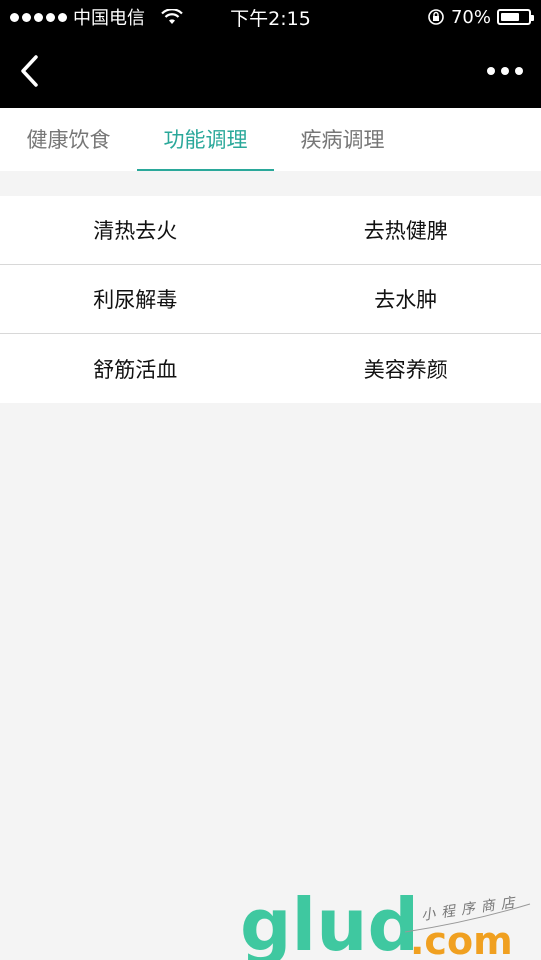  What do you see at coordinates (205, 139) in the screenshot?
I see `tab-function-conditioning: 功能调理` at bounding box center [205, 139].